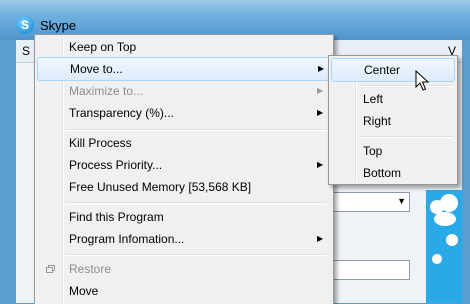  I want to click on menu-item-restore: Restore, so click(183, 269).